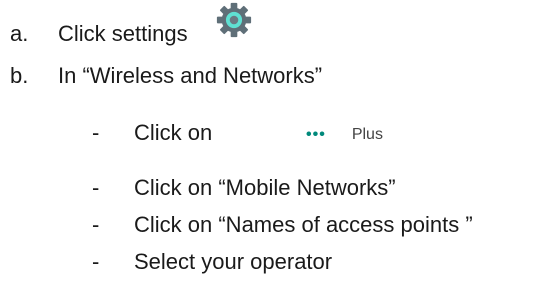 Image resolution: width=540 pixels, height=282 pixels. Describe the element at coordinates (234, 20) in the screenshot. I see `gear-icon` at that location.